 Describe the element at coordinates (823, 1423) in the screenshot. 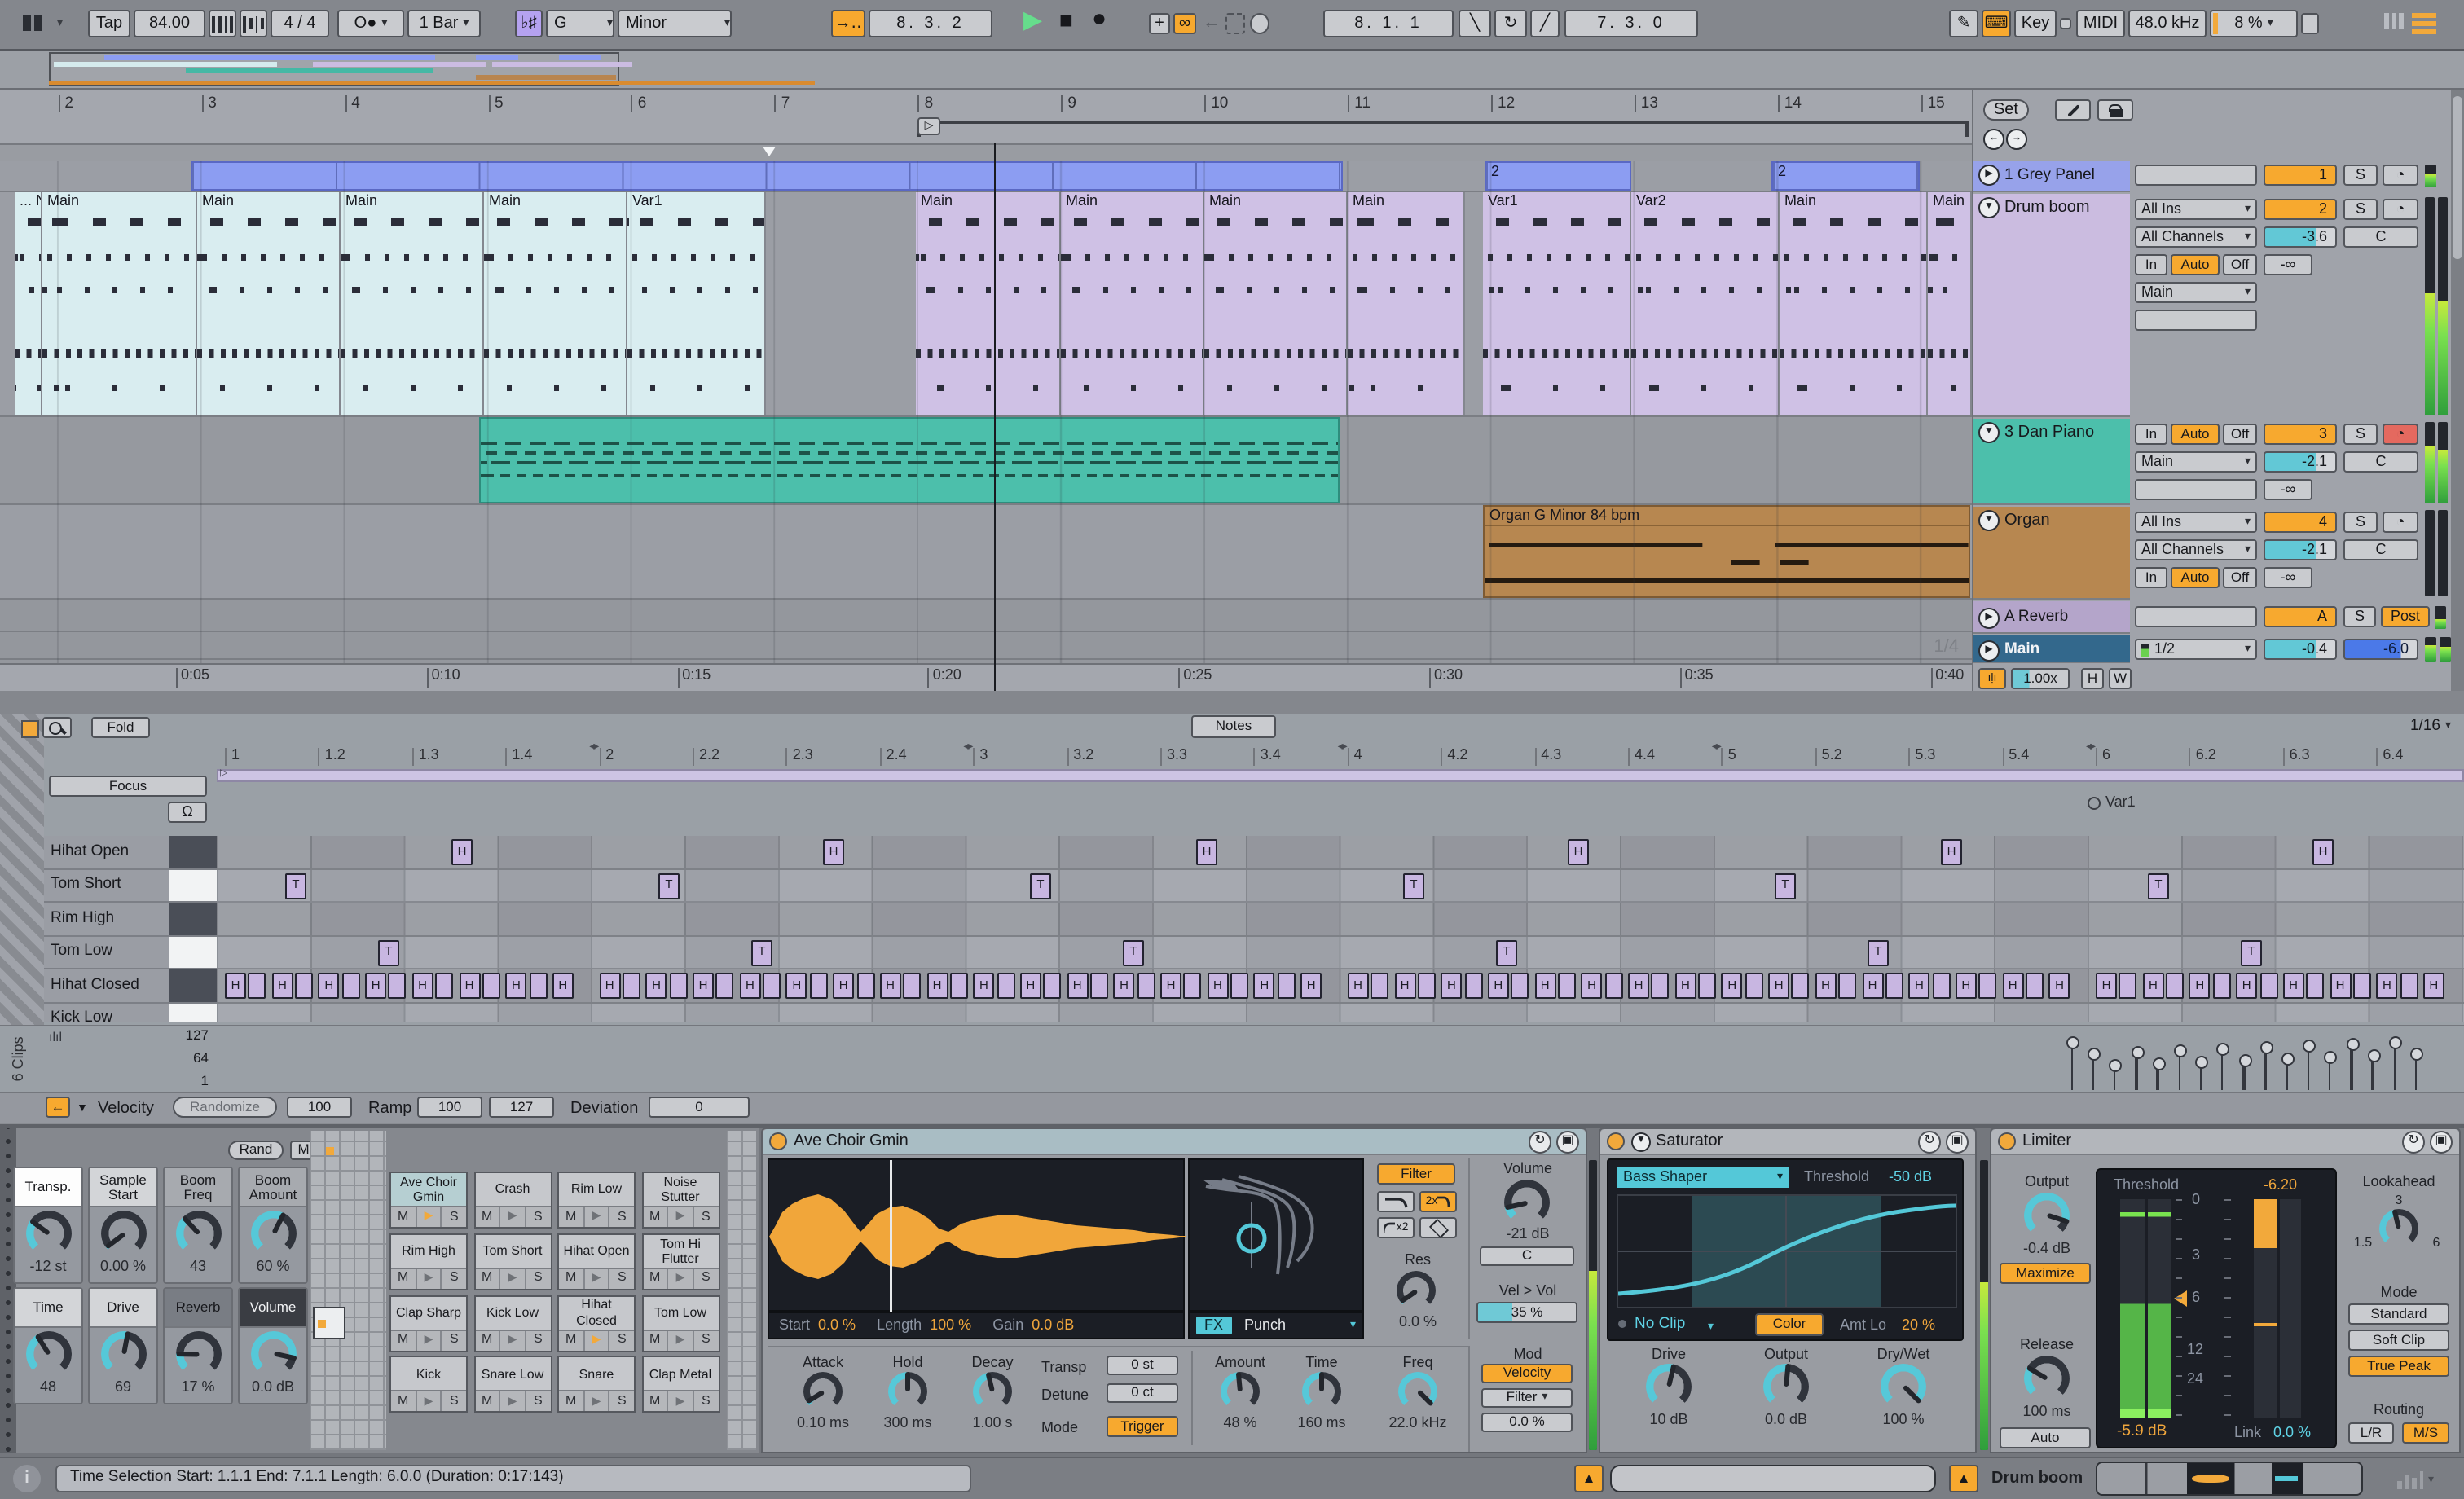

I see `attack-value: 0.10 ms` at that location.